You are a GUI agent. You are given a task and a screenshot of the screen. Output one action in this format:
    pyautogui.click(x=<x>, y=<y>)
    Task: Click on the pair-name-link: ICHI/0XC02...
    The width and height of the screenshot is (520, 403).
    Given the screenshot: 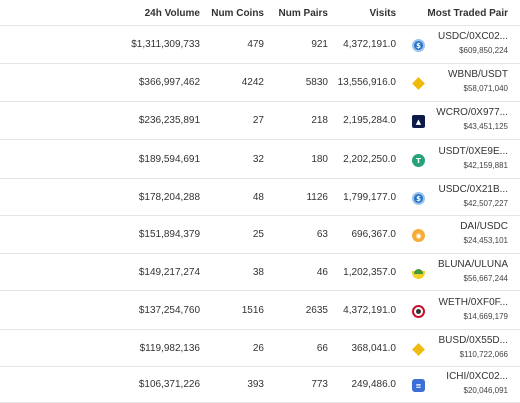 What is the action you would take?
    pyautogui.click(x=477, y=376)
    